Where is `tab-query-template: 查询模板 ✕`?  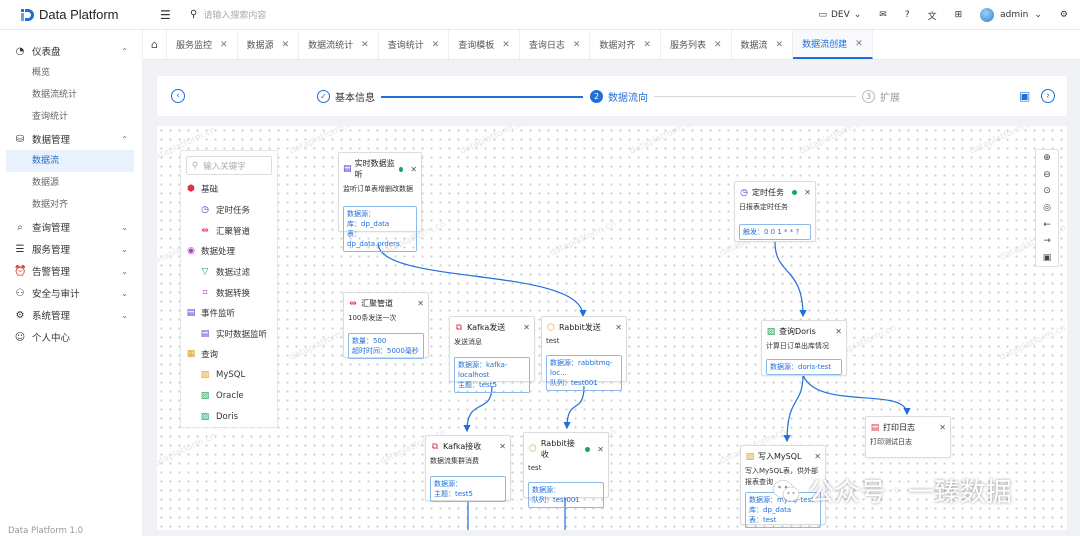
tab-query-template: 查询模板 ✕ is located at coordinates (484, 44).